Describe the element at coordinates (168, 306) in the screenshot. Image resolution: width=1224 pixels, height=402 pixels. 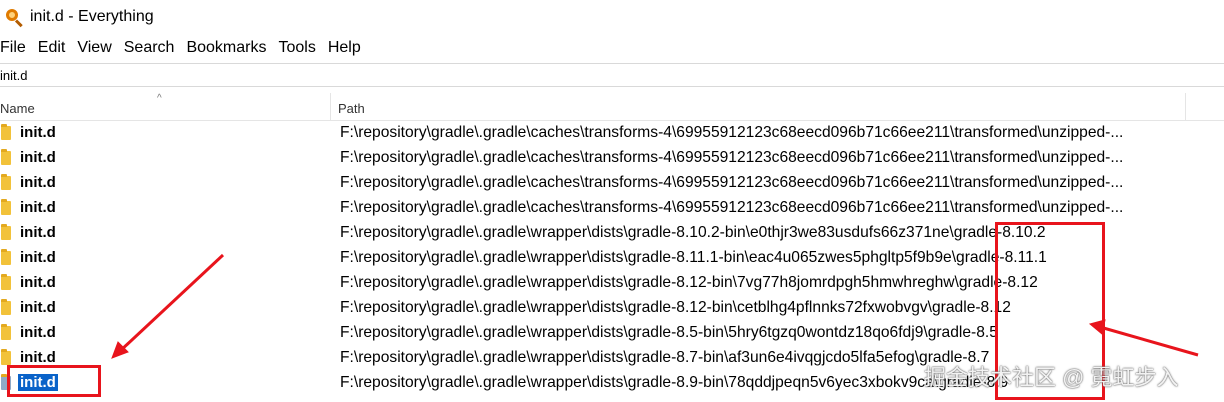
I see `arrow-to-name-icon` at that location.